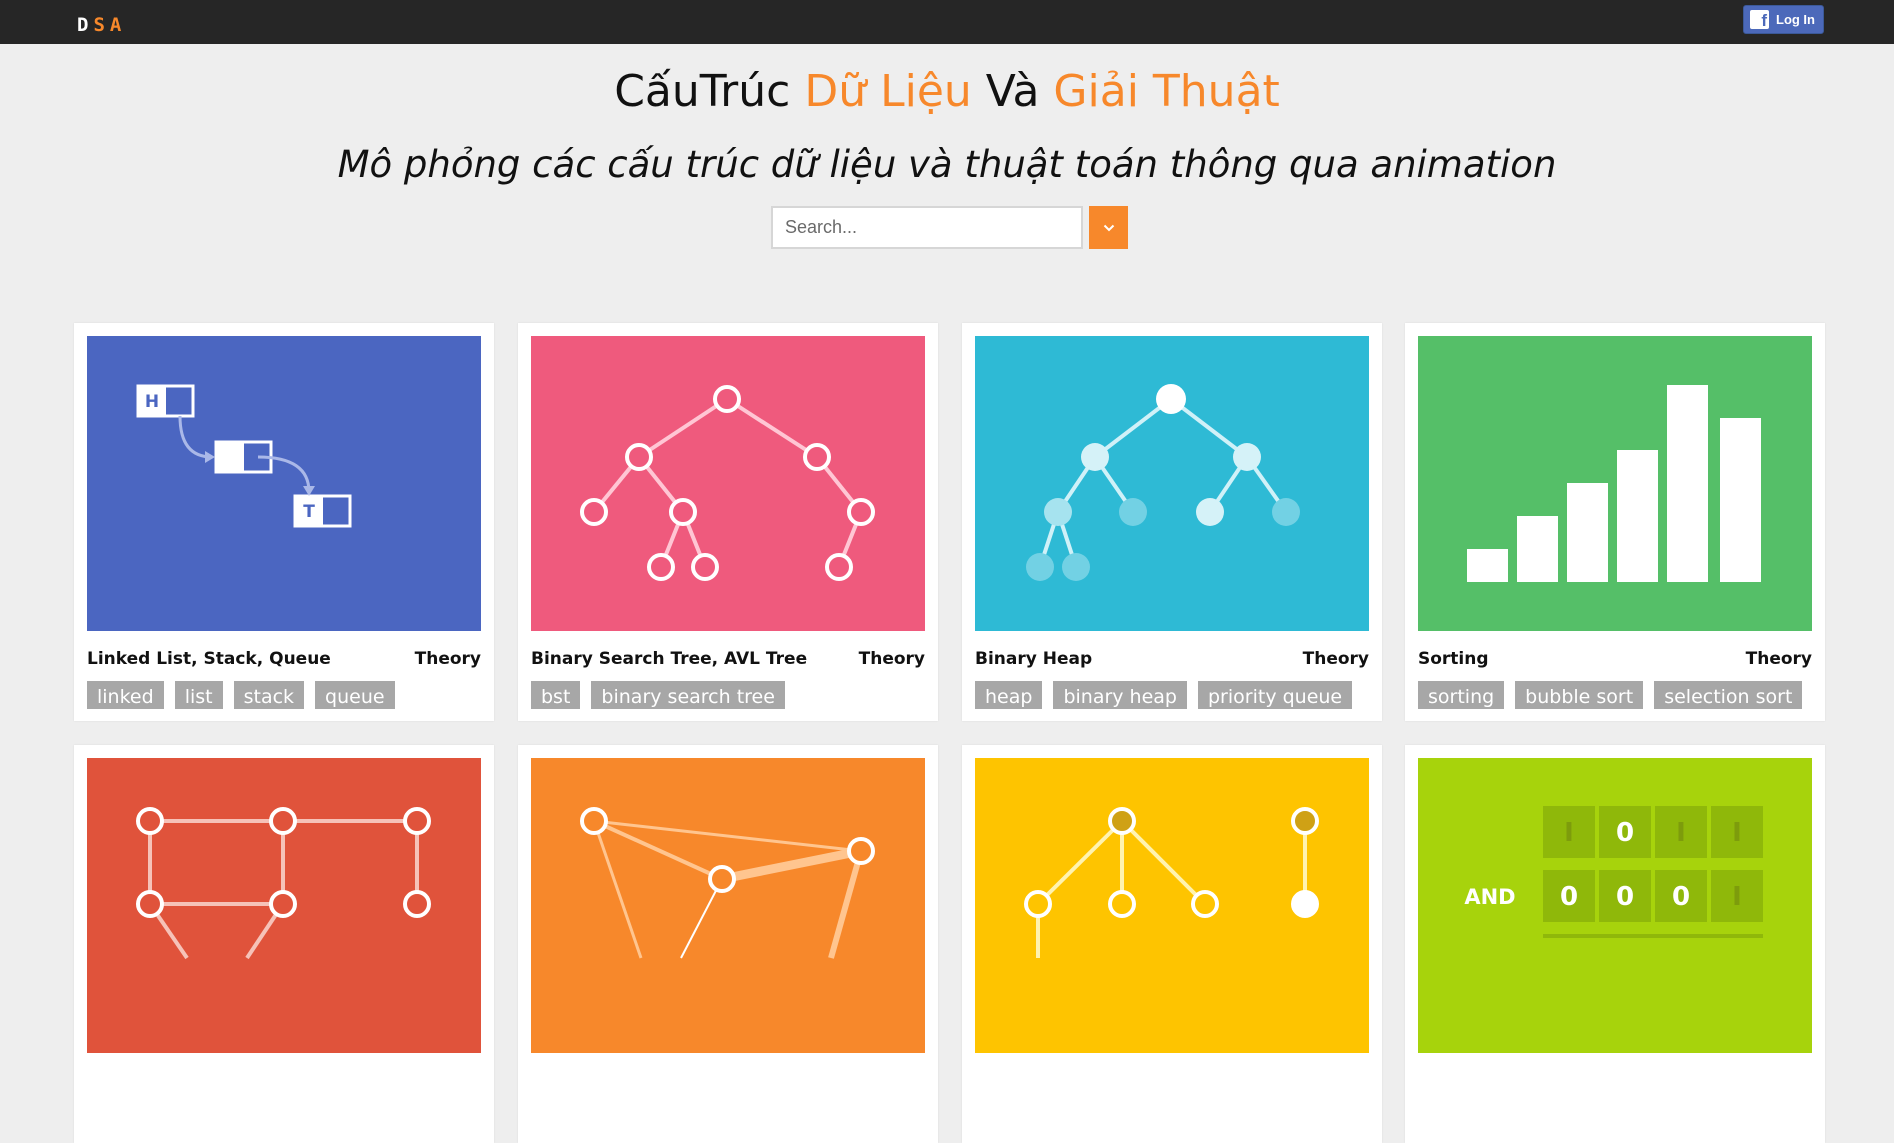 The height and width of the screenshot is (1143, 1894). I want to click on bitmask-thumbnail: I 0 I I 0 0 0 I AND, so click(1615, 905).